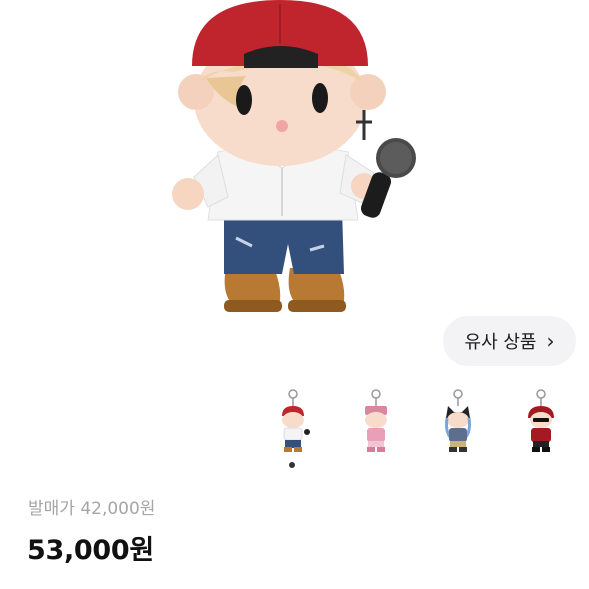 This screenshot has height=589, width=589. Describe the element at coordinates (550, 341) in the screenshot. I see `chevron-right-icon: ›` at that location.